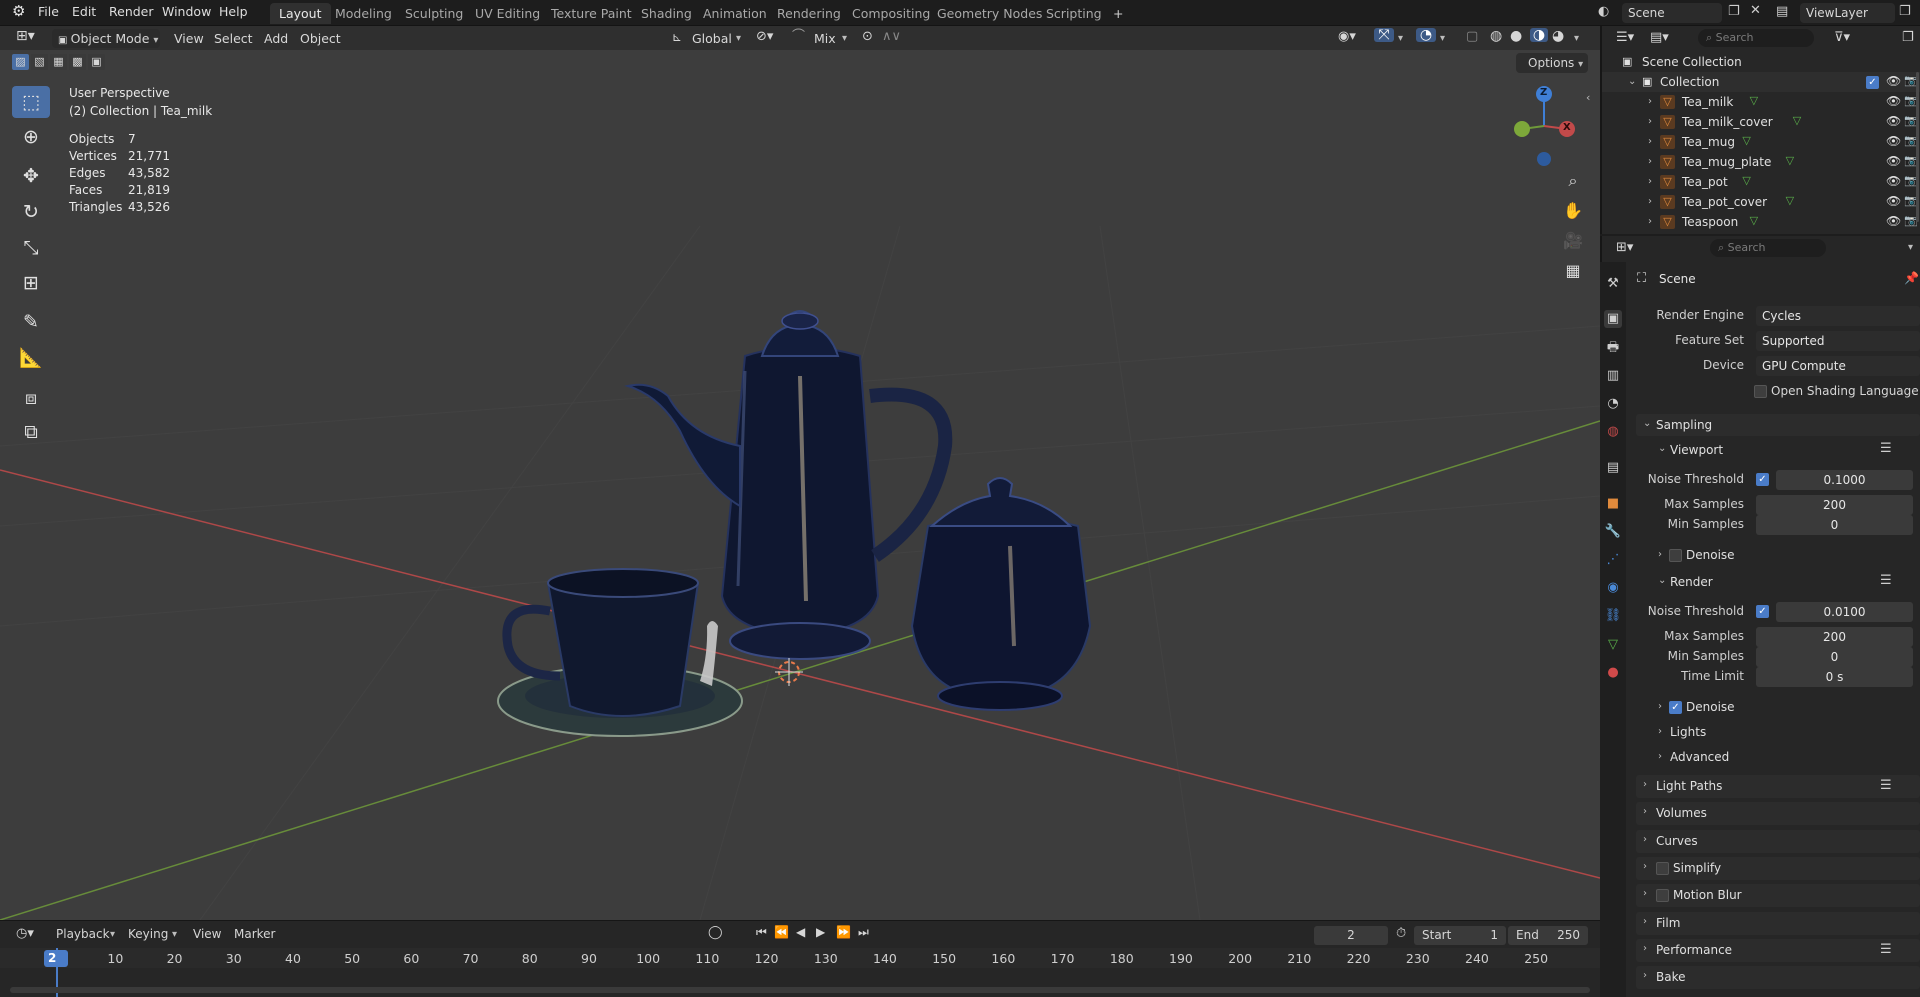  Describe the element at coordinates (1761, 202) in the screenshot. I see `outliner-object-row: › ▽ Tea_pot_cover ▽ 👁 📷` at that location.